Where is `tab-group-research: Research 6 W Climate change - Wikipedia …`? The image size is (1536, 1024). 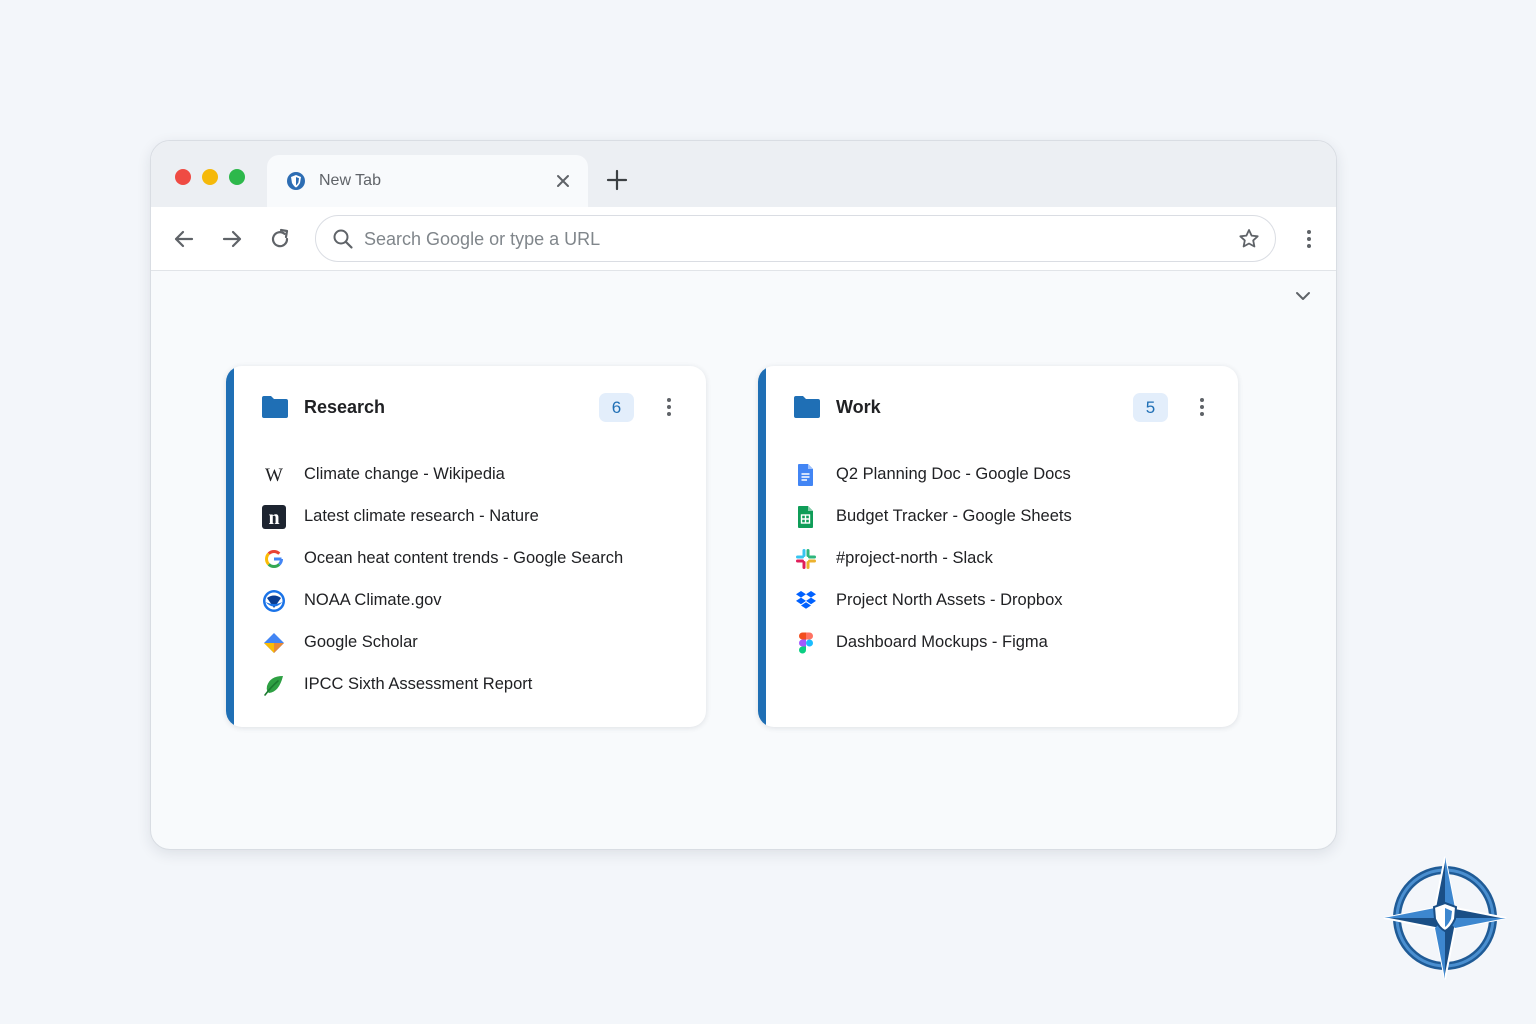
tab-group-research: Research 6 W Climate change - Wikipedia … is located at coordinates (466, 546).